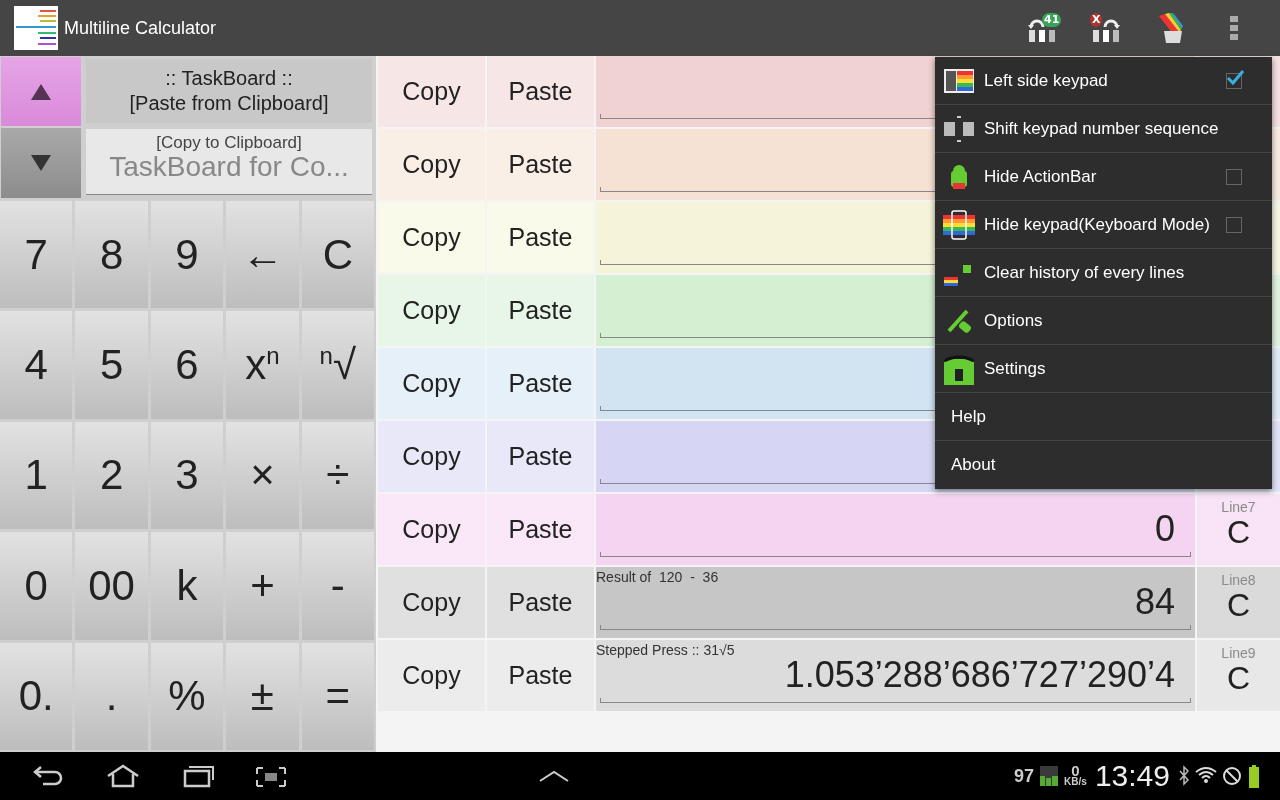  I want to click on line-field: 0, so click(895, 529).